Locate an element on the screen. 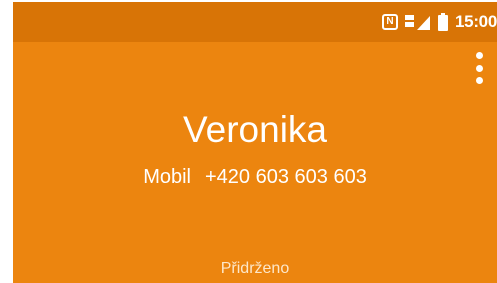 Image resolution: width=497 pixels, height=283 pixels. call-status-label: Přidrženo is located at coordinates (255, 268).